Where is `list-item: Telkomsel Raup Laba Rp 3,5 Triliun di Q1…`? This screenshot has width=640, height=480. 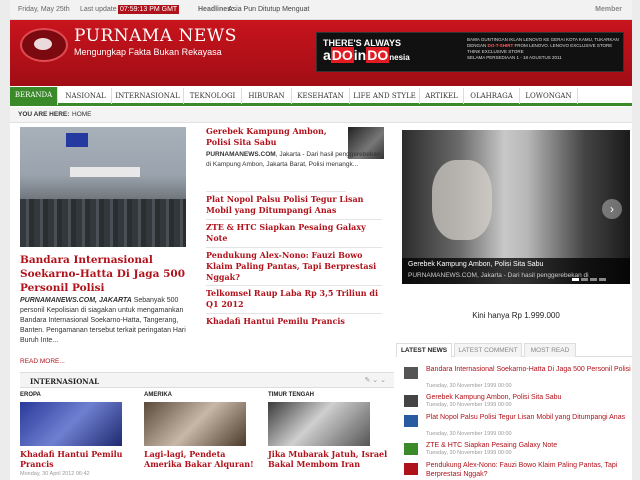
list-item: Telkomsel Raup Laba Rp 3,5 Triliun di Q1… is located at coordinates (294, 301).